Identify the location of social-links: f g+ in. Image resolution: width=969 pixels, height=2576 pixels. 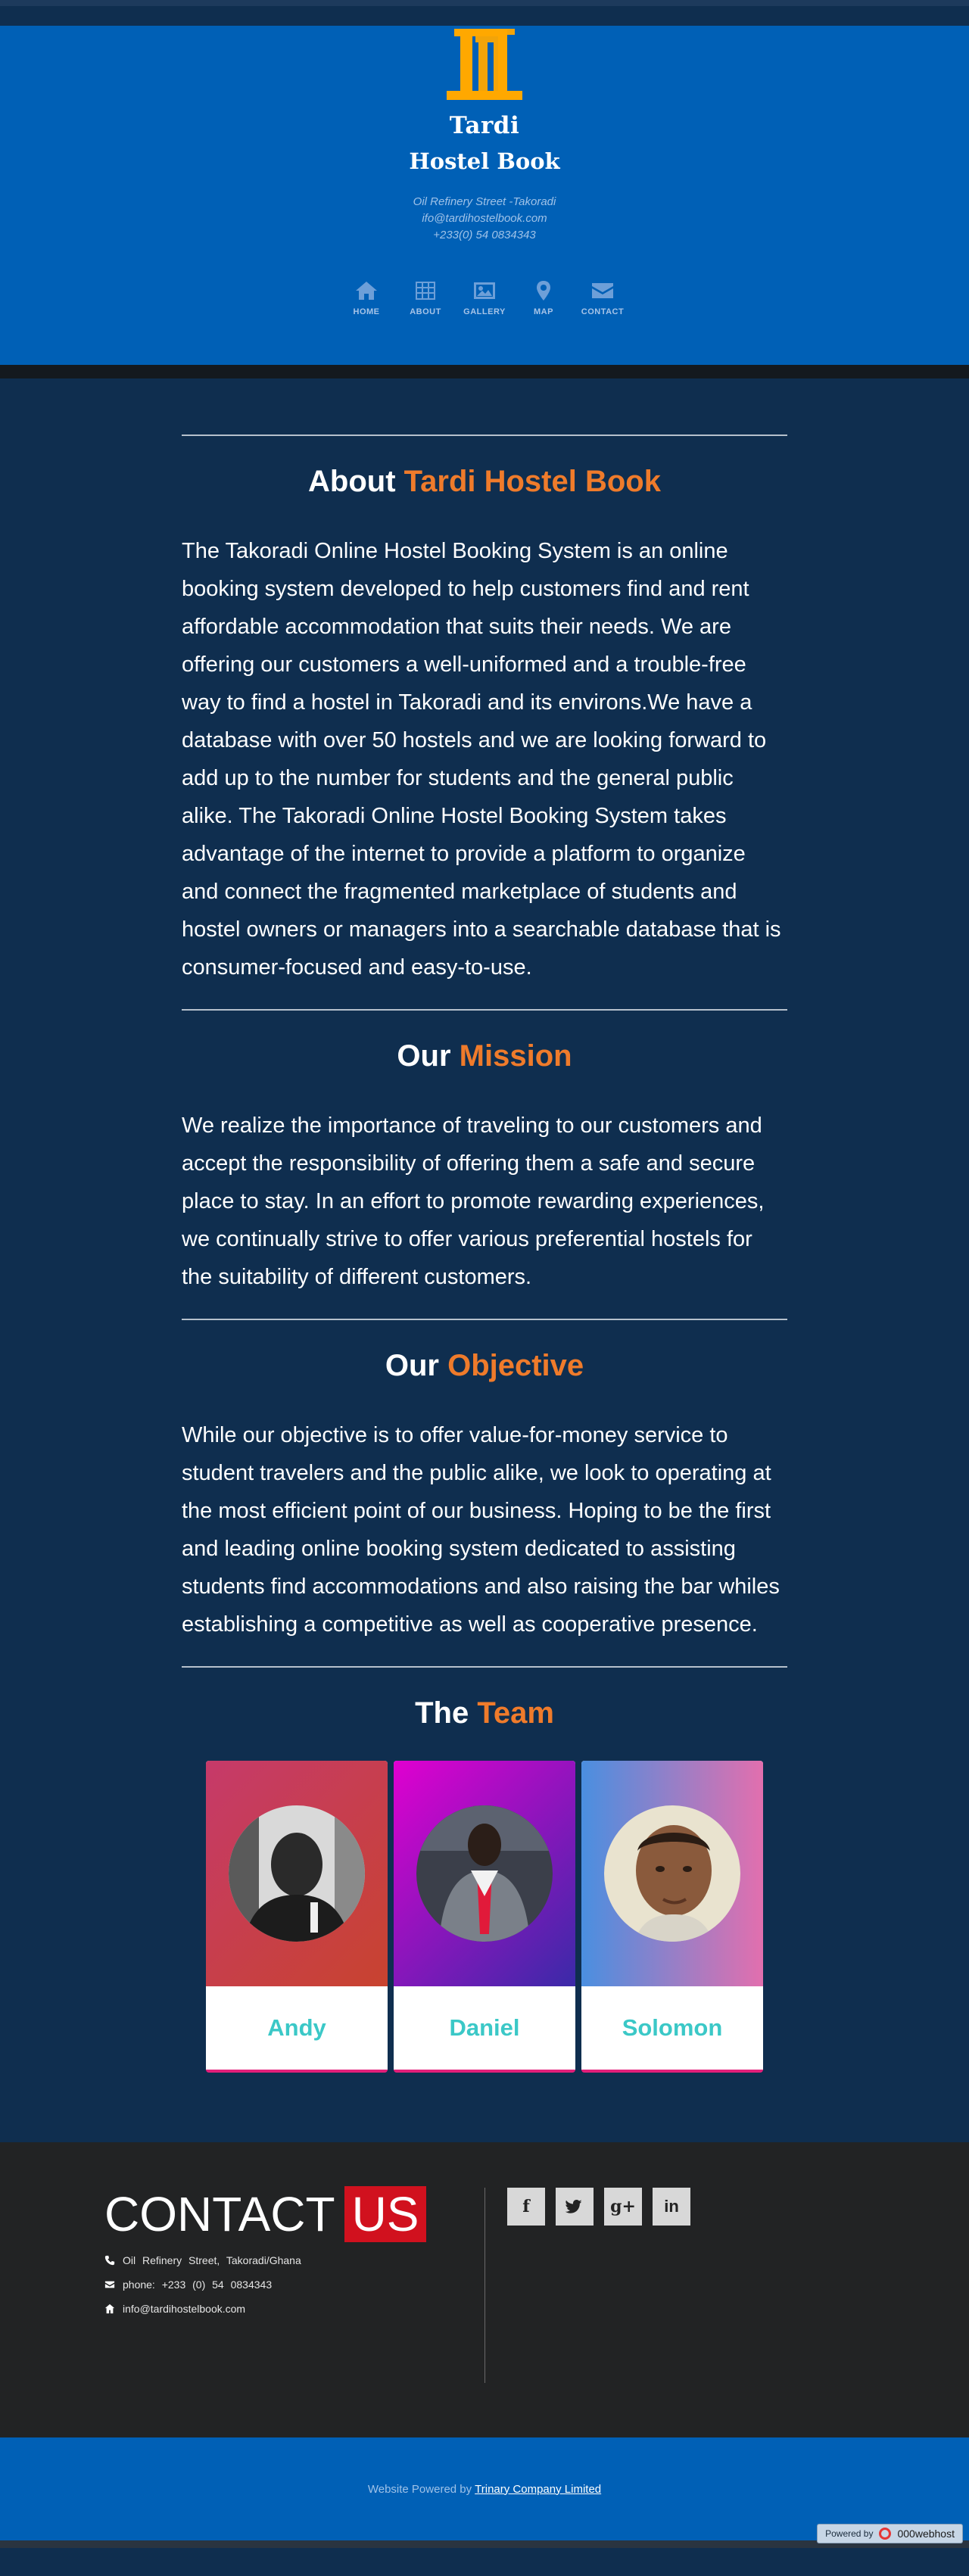
(599, 2207).